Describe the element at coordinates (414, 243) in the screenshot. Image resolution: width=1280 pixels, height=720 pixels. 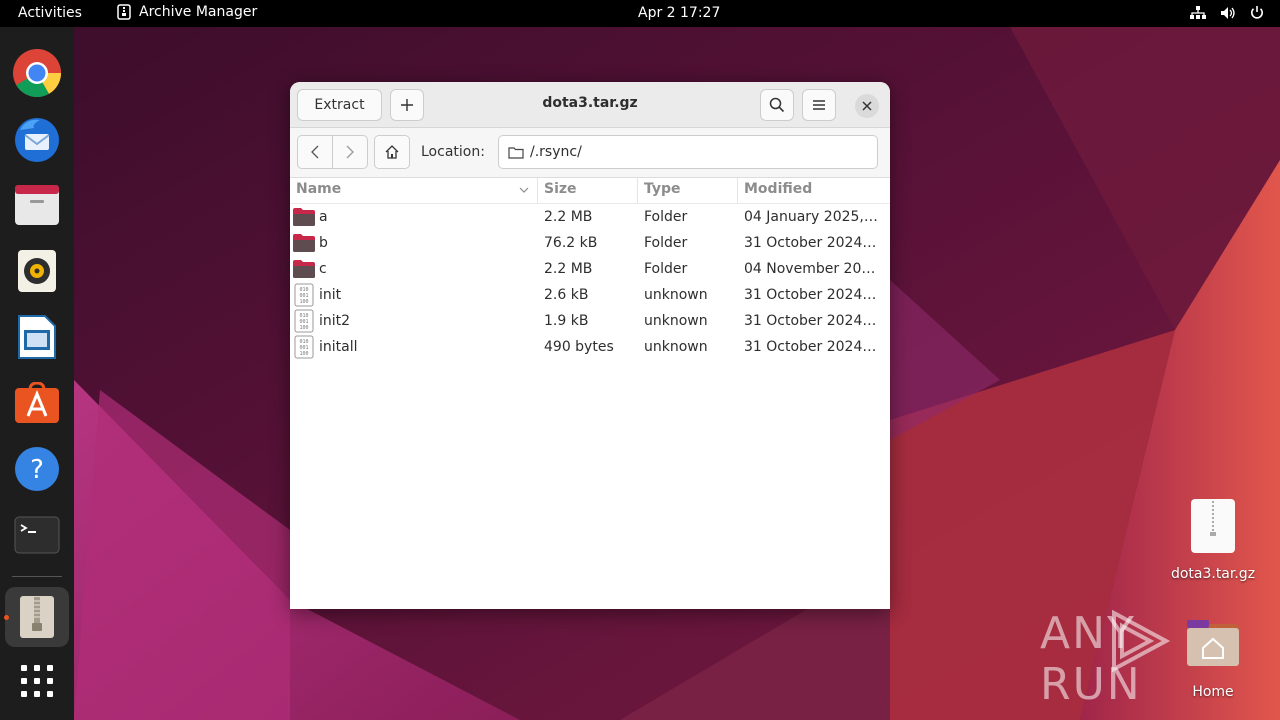
I see `cell-name: b` at that location.